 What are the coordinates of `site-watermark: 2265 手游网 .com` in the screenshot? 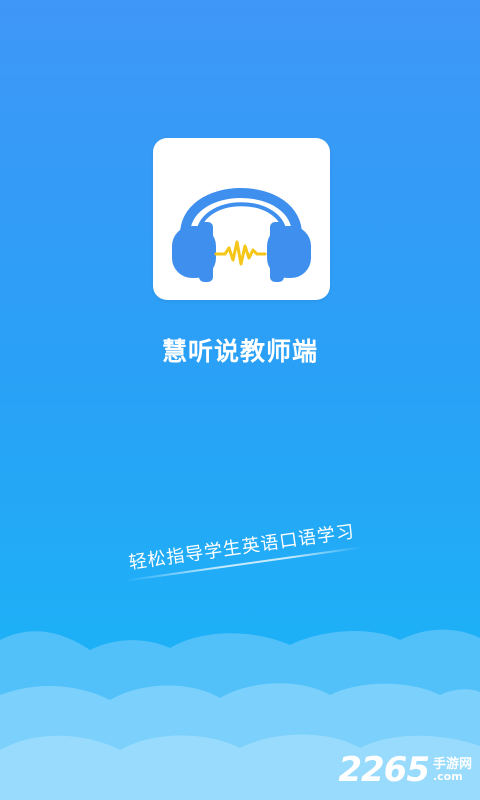 It's located at (405, 770).